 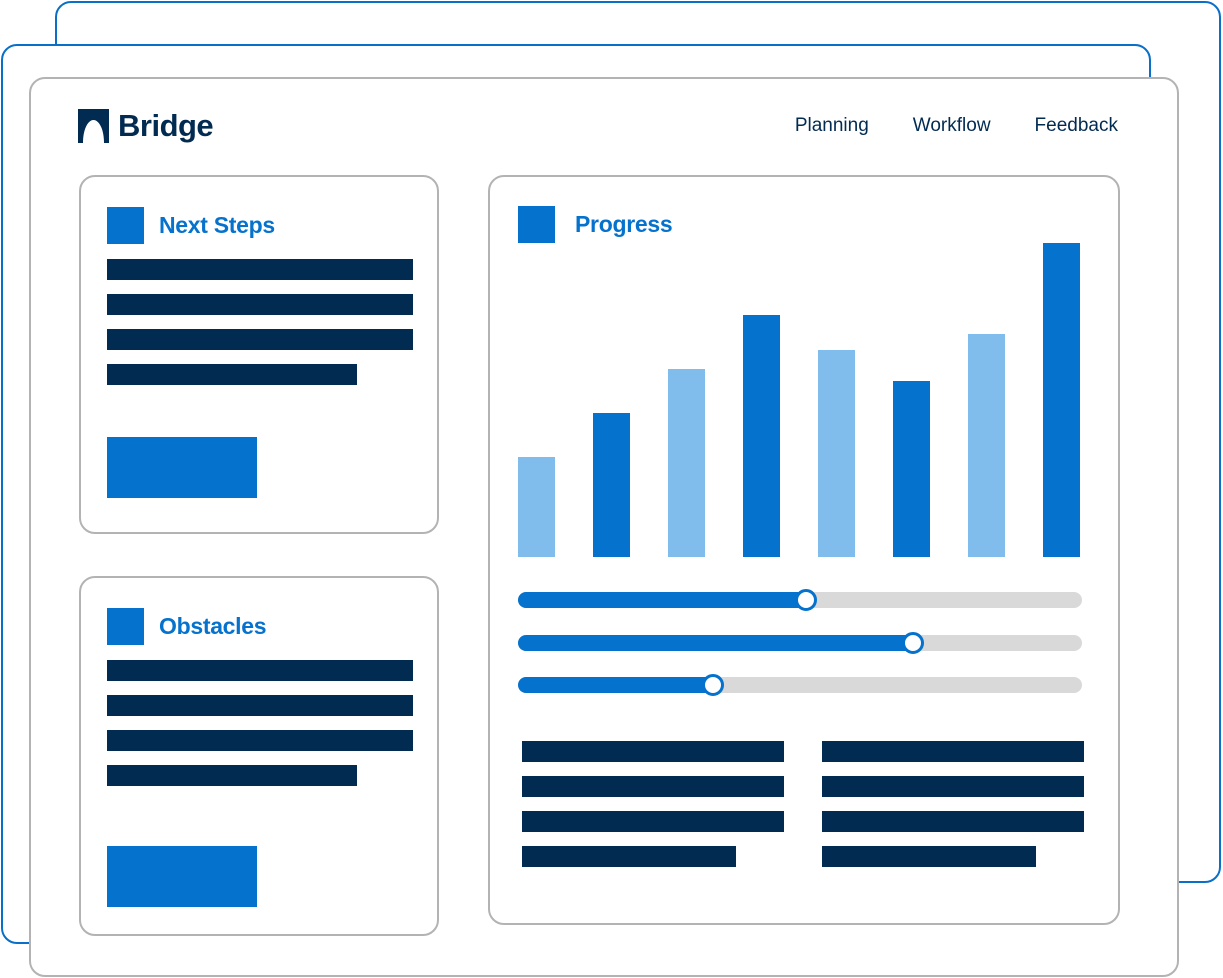 I want to click on progress-text-block-right, so click(x=953, y=811).